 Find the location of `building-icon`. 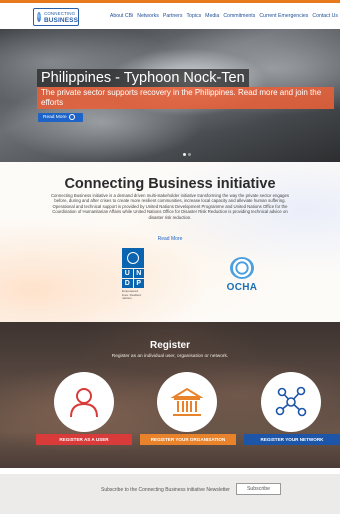

building-icon is located at coordinates (187, 401).